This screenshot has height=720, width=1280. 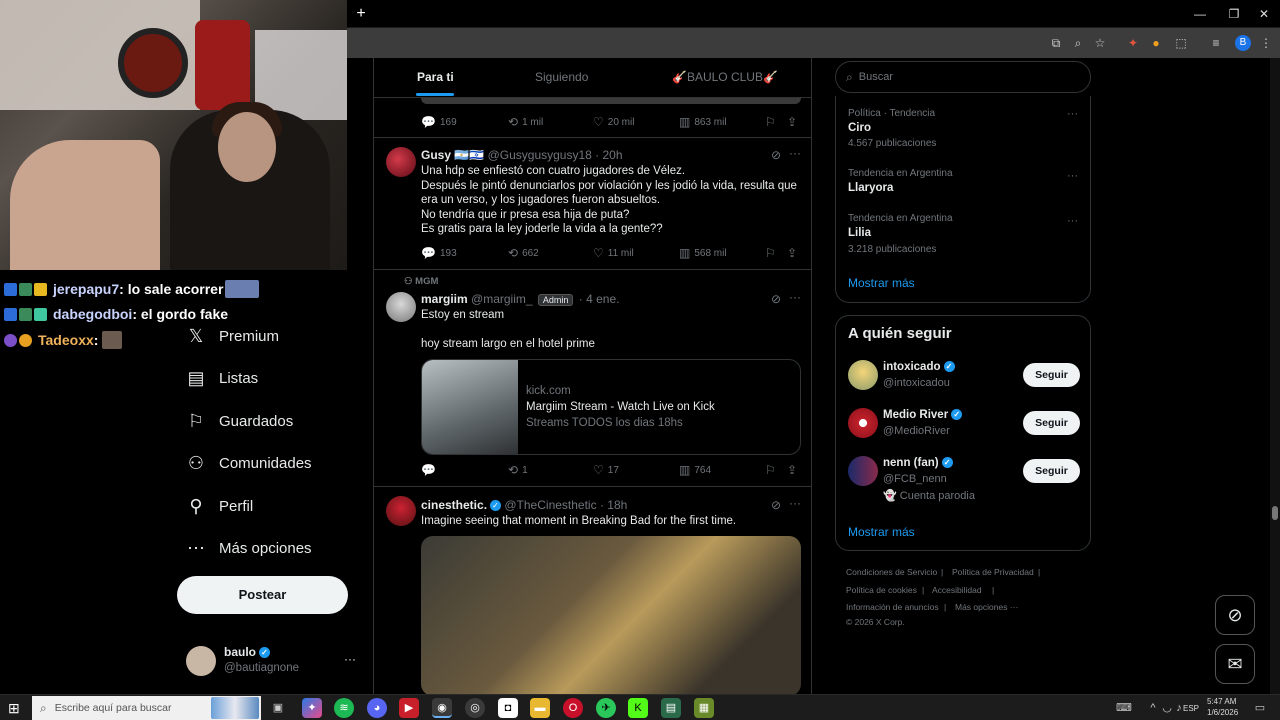 What do you see at coordinates (16, 708) in the screenshot?
I see `windows-start-icon: ⊞` at bounding box center [16, 708].